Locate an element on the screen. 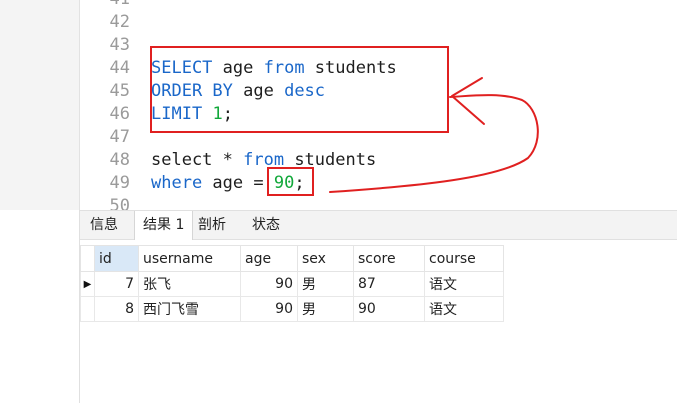 This screenshot has width=677, height=403. table-row: ▶ 7 张飞 90 男 87 语文 is located at coordinates (292, 284).